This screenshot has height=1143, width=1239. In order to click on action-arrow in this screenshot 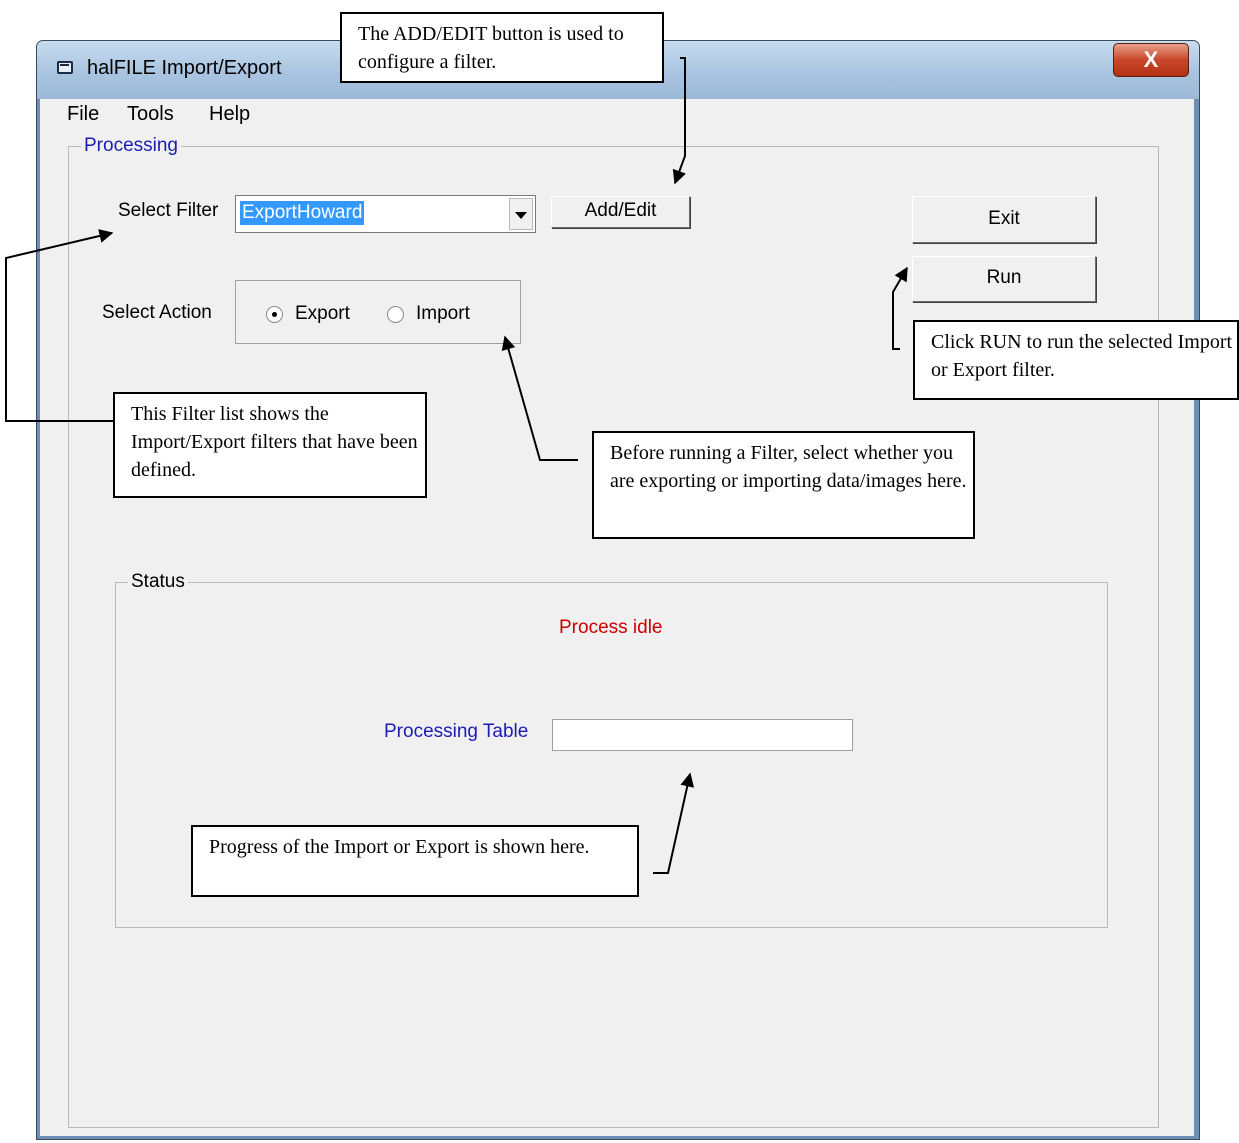, I will do `click(539, 398)`.